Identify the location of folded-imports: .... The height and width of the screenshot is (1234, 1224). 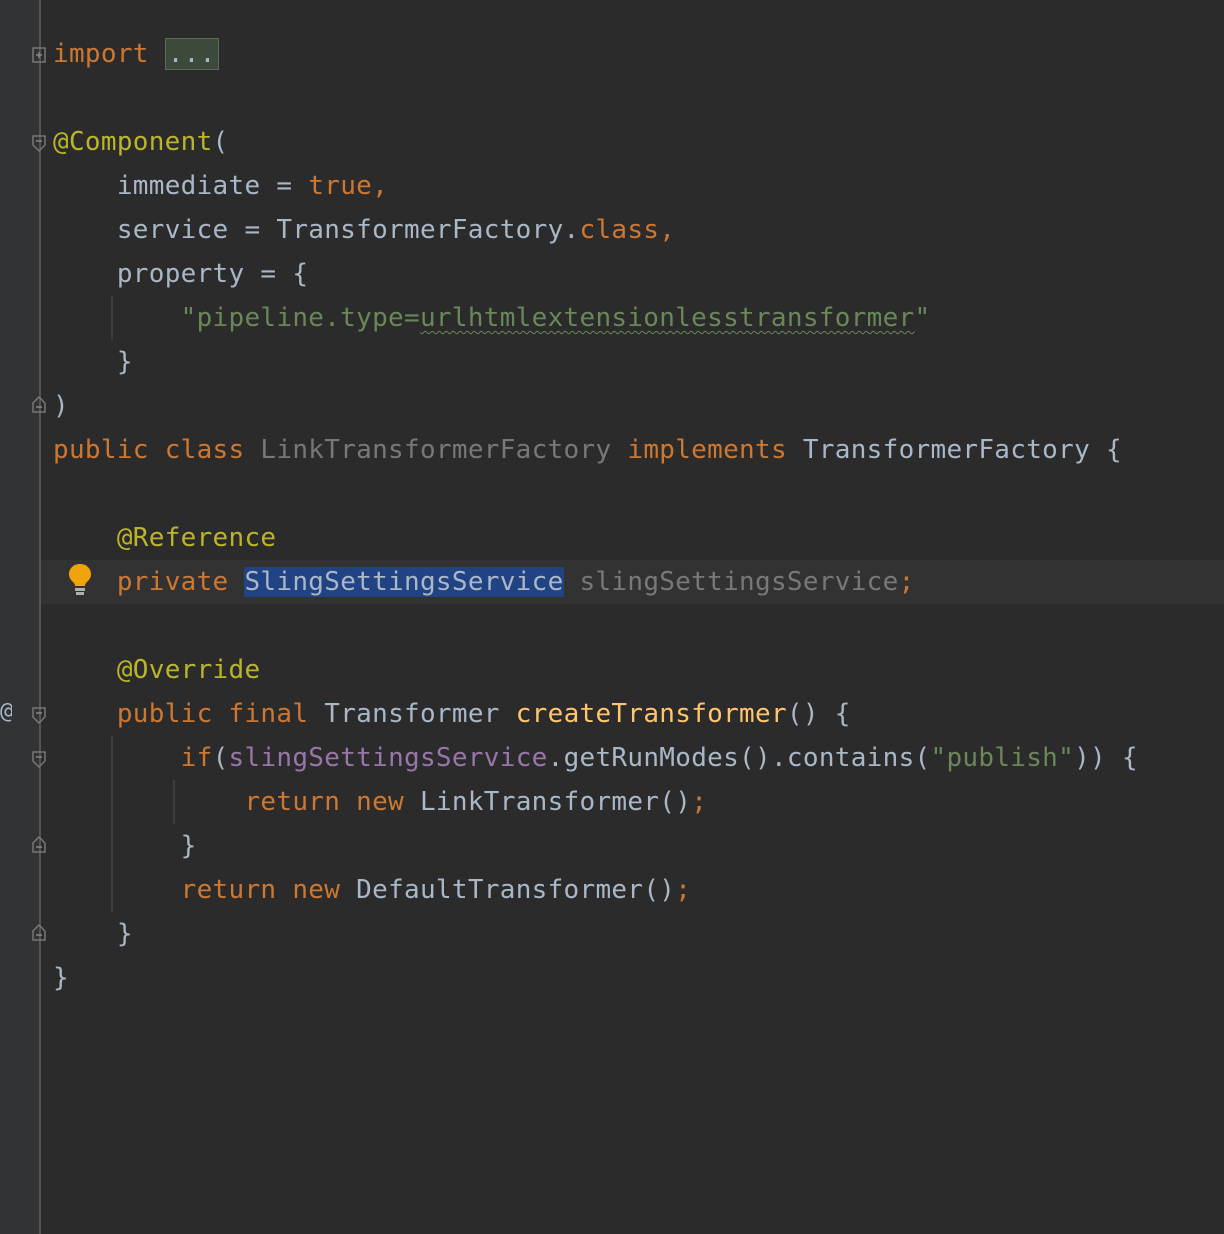
(191, 54).